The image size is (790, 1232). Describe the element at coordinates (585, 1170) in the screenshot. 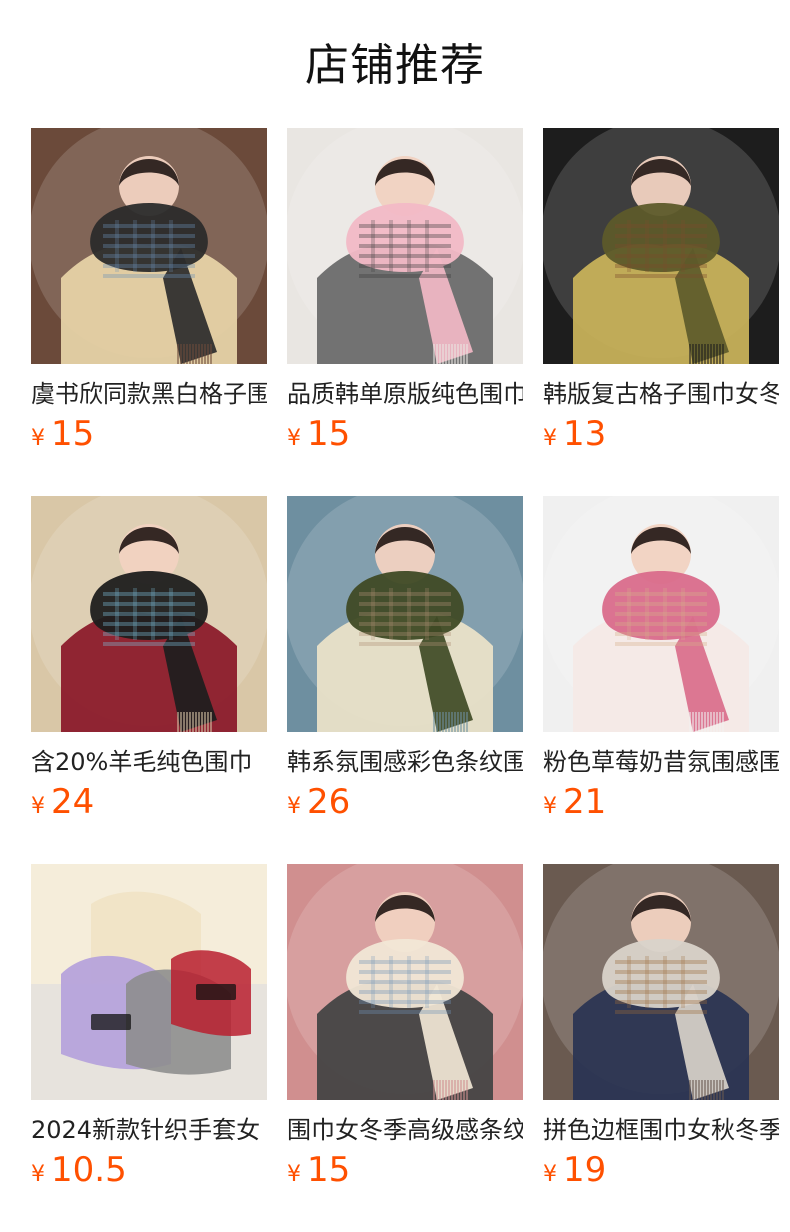

I see `price-value: 19` at that location.